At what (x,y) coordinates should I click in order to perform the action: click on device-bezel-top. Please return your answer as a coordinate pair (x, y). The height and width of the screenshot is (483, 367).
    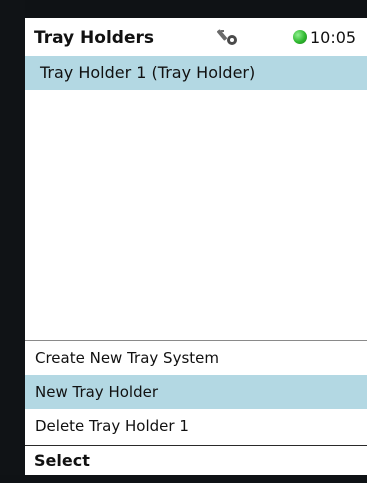
    Looking at the image, I should click on (183, 9).